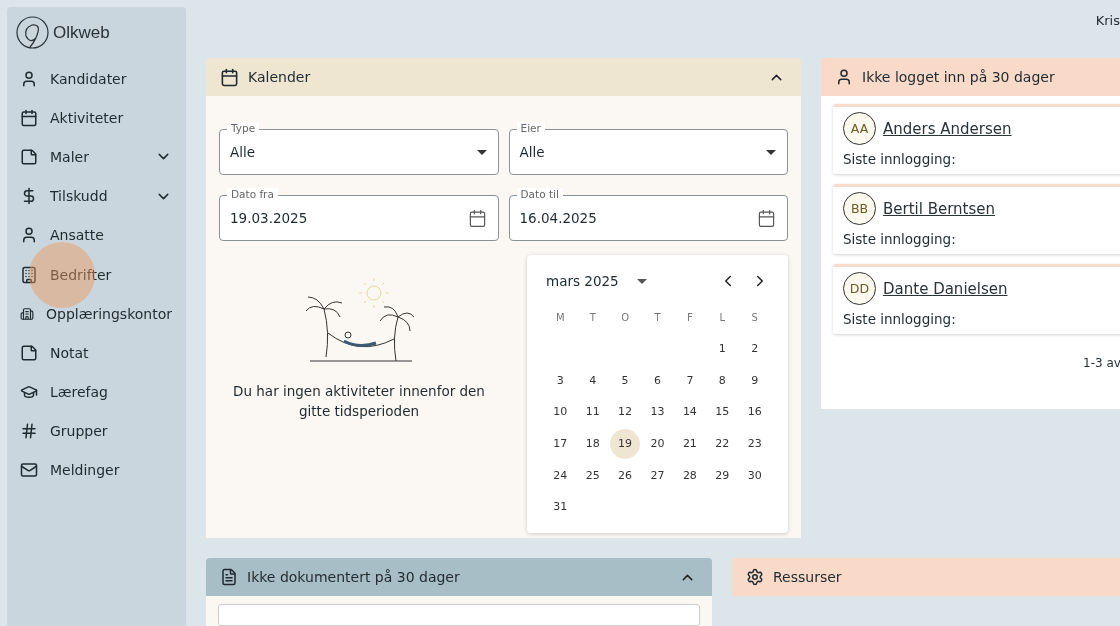 This screenshot has height=626, width=1120. Describe the element at coordinates (722, 443) in the screenshot. I see `calendar-day: 22` at that location.